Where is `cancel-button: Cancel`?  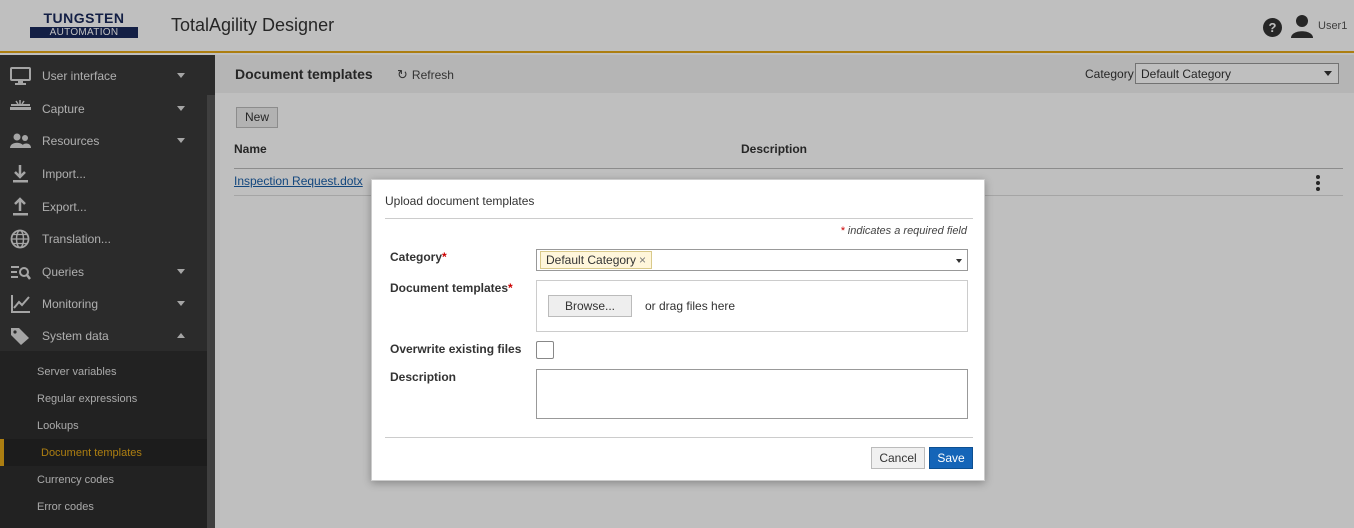
cancel-button: Cancel is located at coordinates (898, 458).